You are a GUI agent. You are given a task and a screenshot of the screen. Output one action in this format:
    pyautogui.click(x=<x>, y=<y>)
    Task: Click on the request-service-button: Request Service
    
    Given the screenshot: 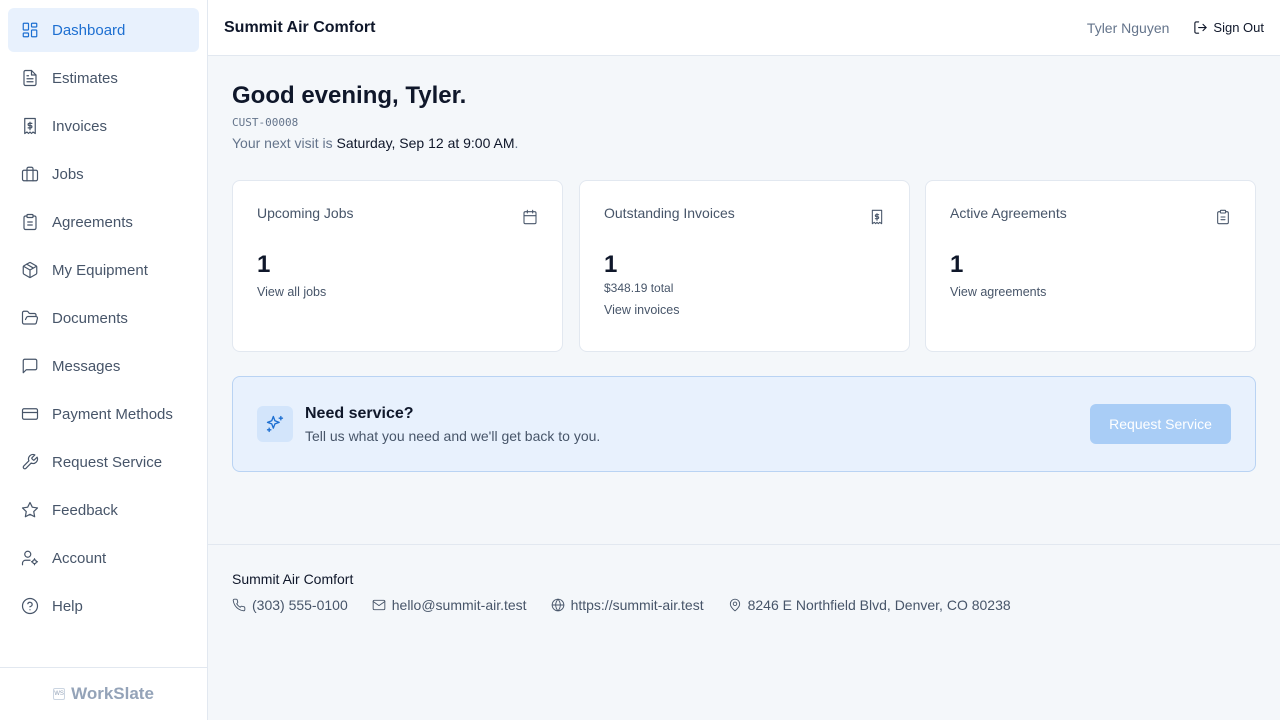 What is the action you would take?
    pyautogui.click(x=1160, y=424)
    